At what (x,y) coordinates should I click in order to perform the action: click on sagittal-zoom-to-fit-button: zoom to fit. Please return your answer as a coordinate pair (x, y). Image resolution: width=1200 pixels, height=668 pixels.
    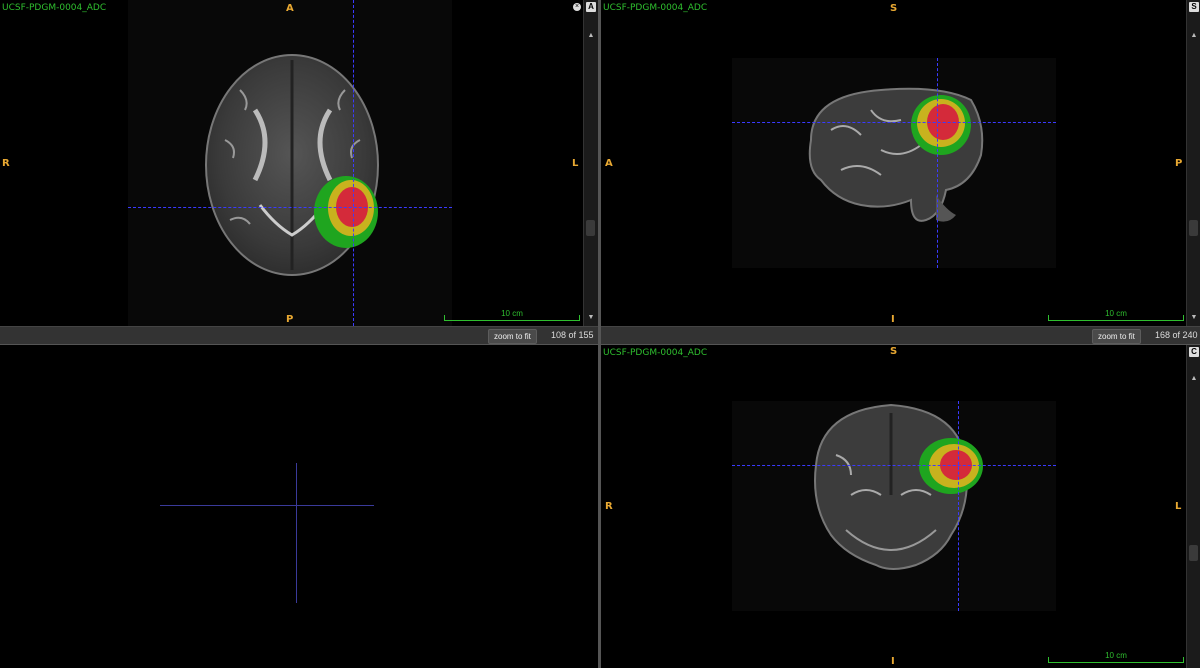
    Looking at the image, I should click on (1116, 336).